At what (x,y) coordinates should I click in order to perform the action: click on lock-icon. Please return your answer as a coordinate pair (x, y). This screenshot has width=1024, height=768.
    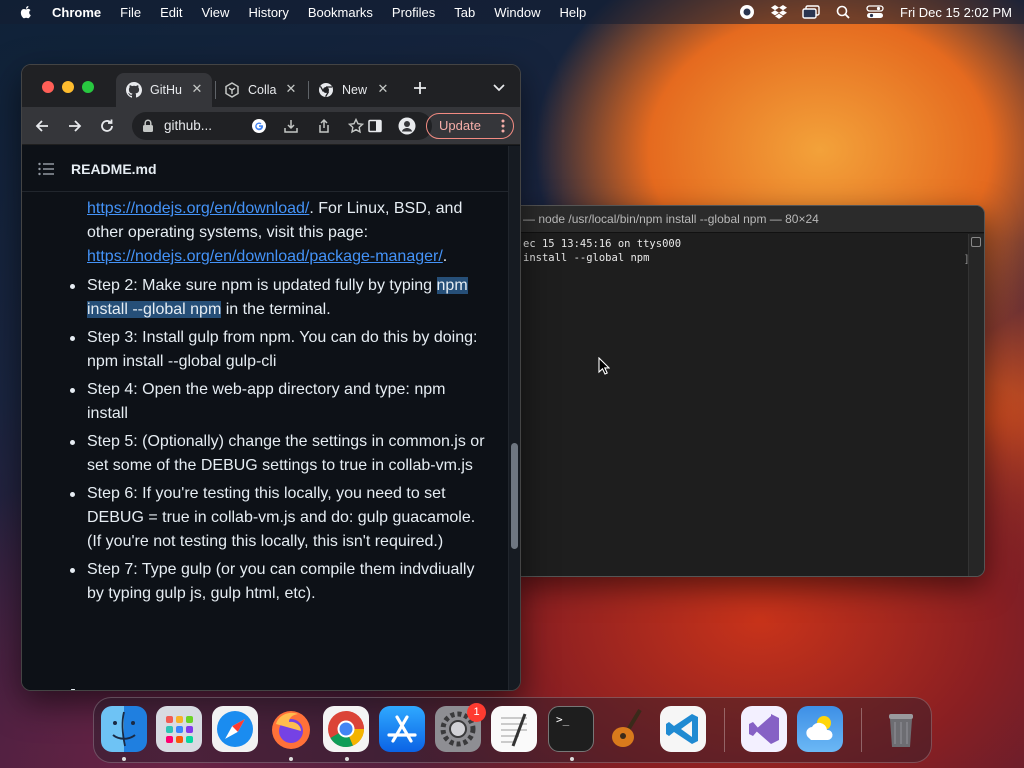
    Looking at the image, I should click on (148, 126).